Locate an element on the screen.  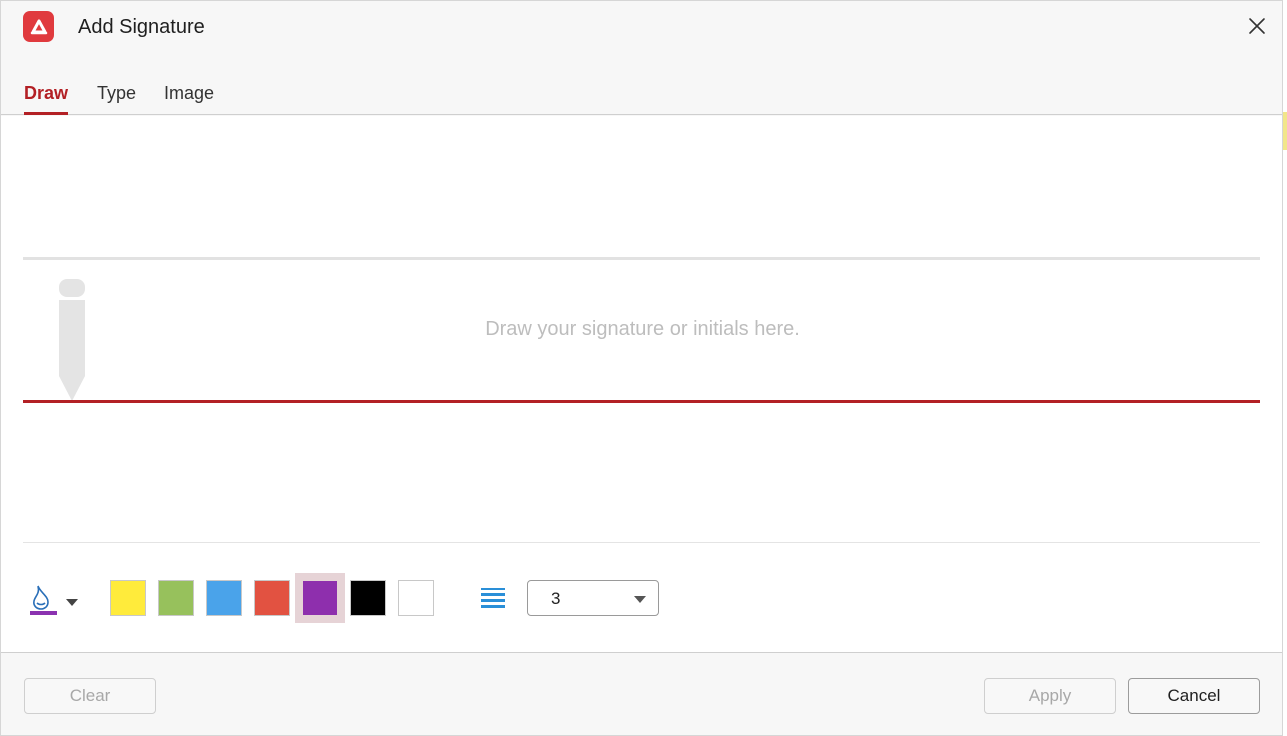
ink-toolbar: 3 is located at coordinates (641, 598).